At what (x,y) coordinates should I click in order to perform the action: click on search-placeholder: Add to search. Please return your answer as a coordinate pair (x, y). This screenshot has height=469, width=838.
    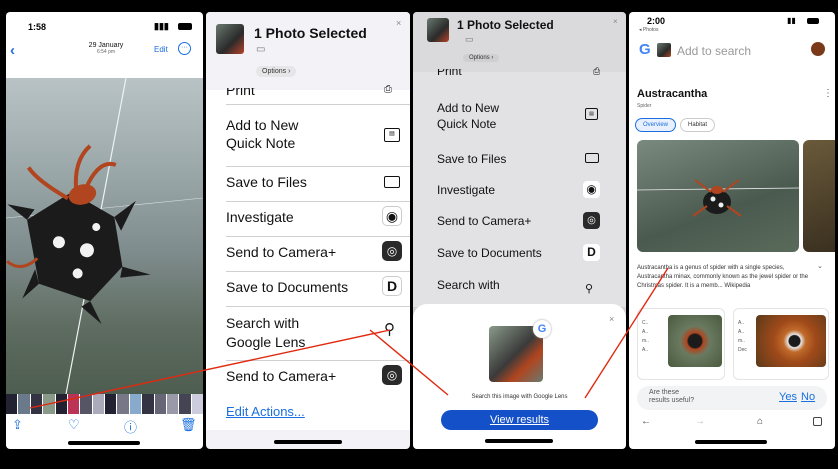
    Looking at the image, I should click on (714, 51).